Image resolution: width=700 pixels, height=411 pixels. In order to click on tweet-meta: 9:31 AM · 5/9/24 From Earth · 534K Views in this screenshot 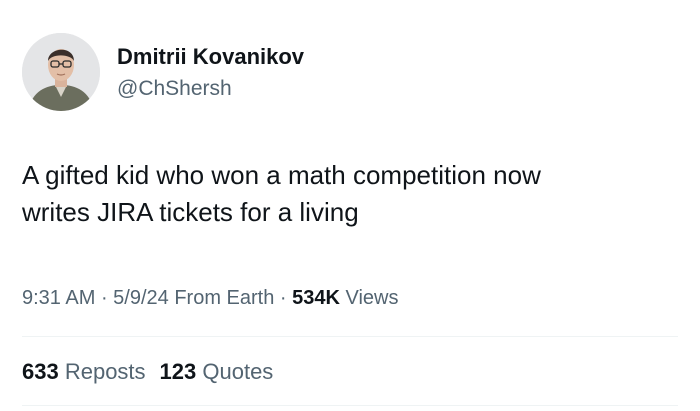, I will do `click(210, 298)`.